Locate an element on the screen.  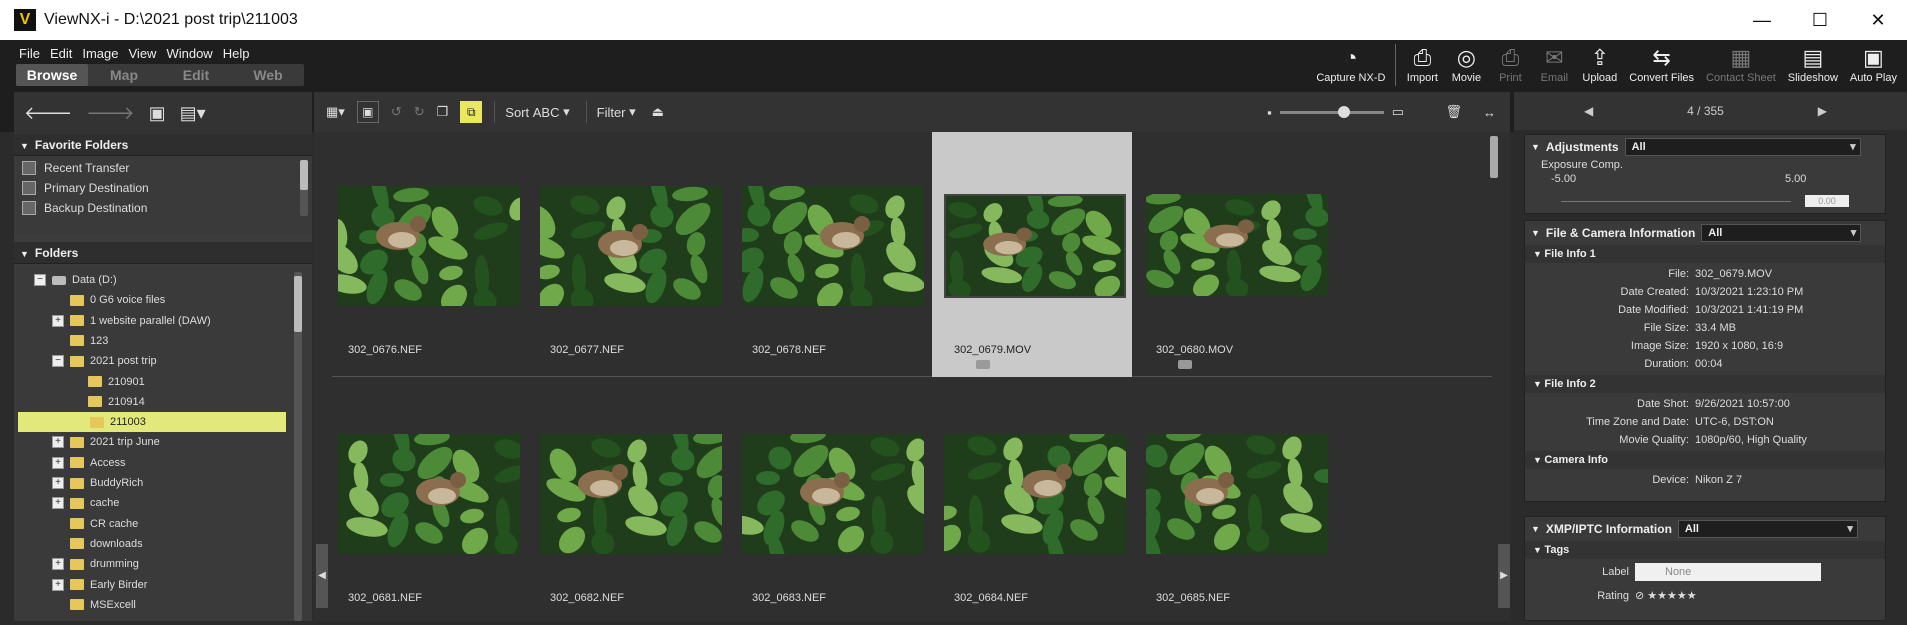
rotate-right-icon: ↻ is located at coordinates (419, 112).